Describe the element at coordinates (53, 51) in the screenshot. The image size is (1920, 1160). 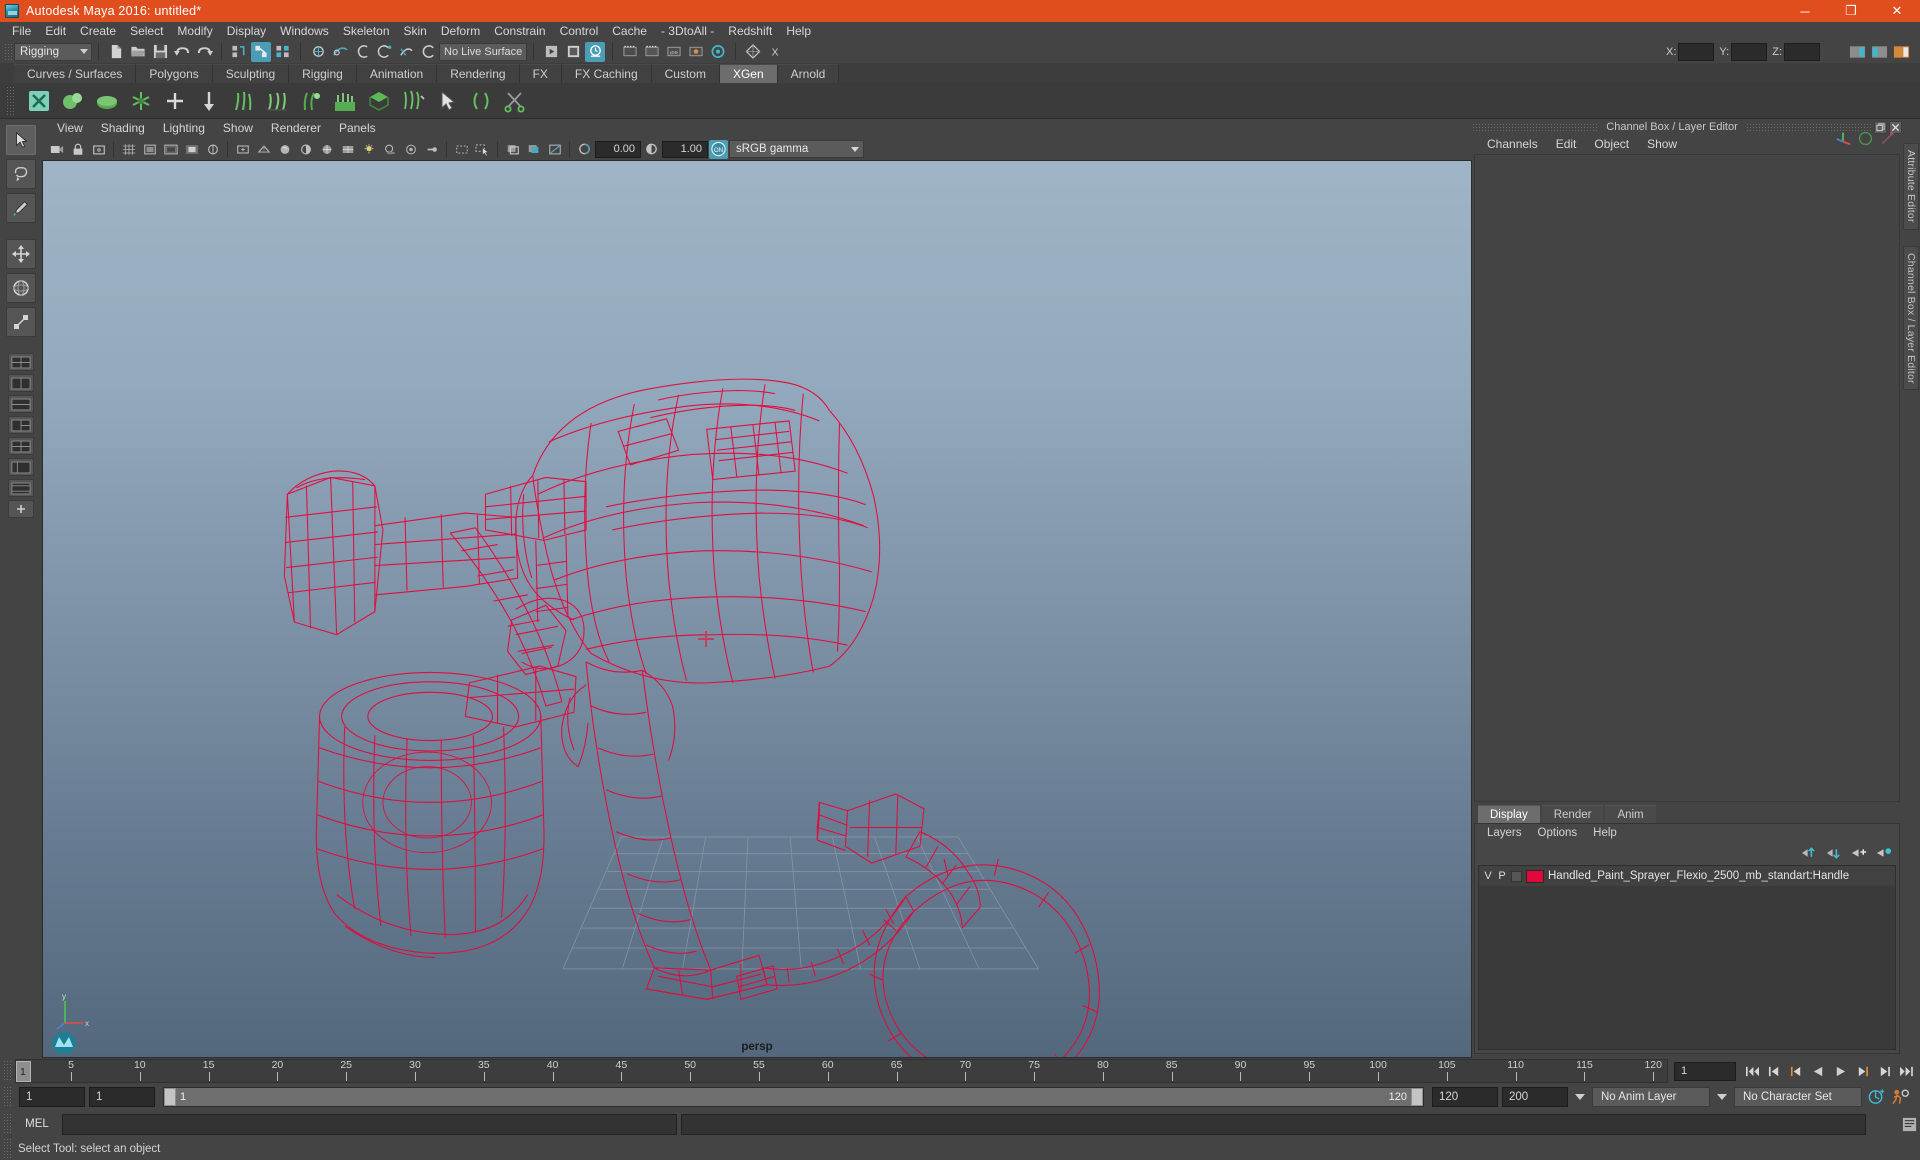
I see `menu-set-selector: Rigging` at that location.